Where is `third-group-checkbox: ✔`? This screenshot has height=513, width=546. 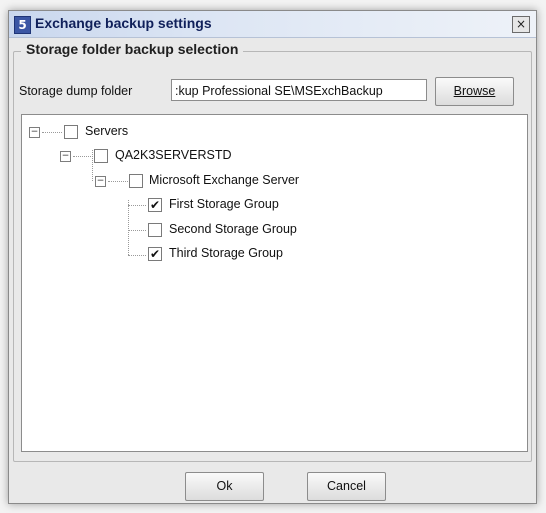
third-group-checkbox: ✔ is located at coordinates (155, 254).